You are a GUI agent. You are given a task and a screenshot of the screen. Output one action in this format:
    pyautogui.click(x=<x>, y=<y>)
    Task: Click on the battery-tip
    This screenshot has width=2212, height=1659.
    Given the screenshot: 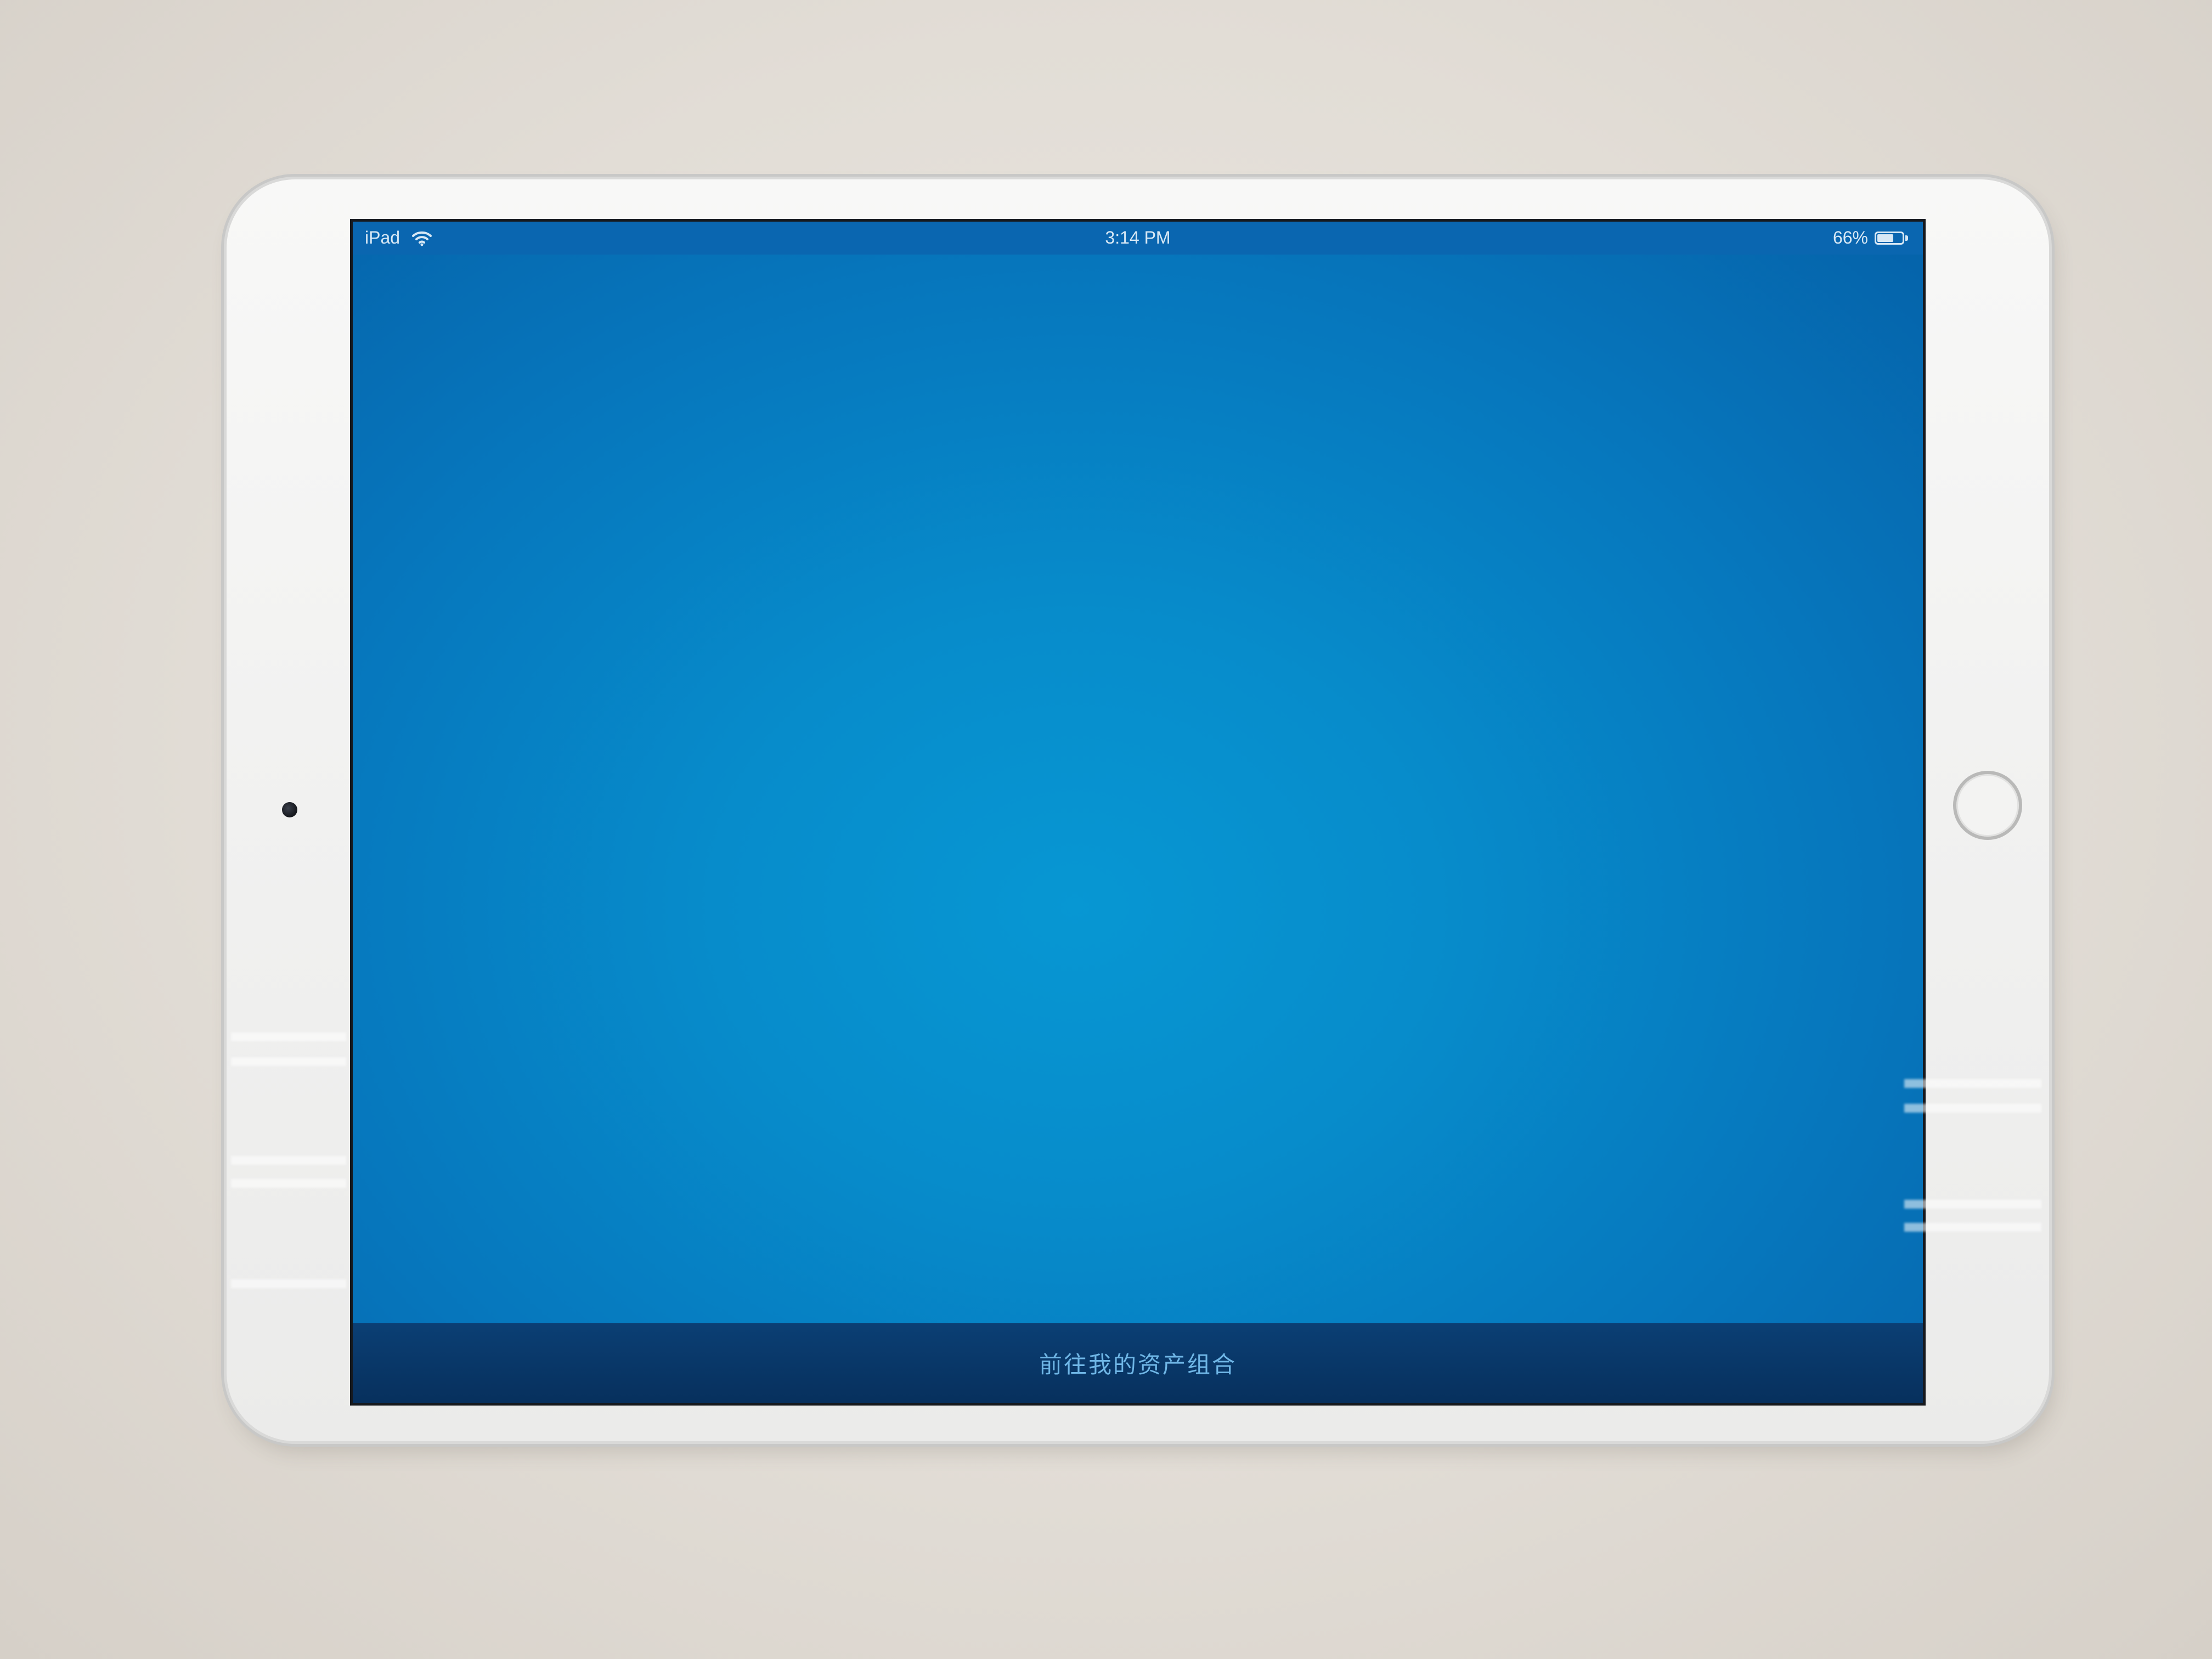 What is the action you would take?
    pyautogui.click(x=1906, y=238)
    